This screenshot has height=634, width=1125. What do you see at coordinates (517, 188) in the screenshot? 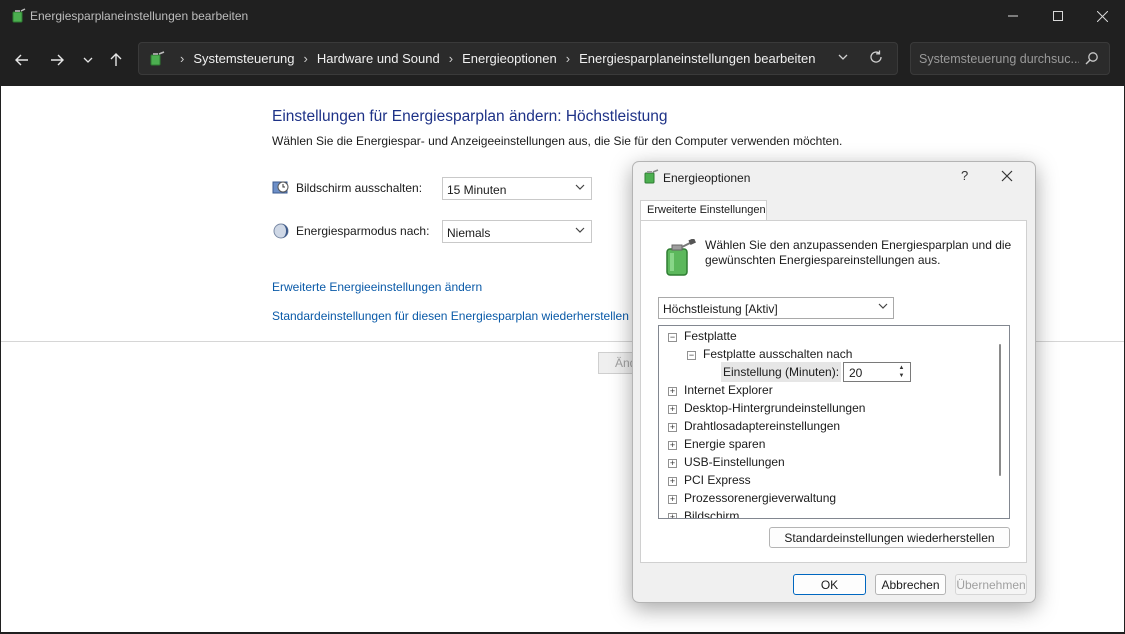
I see `display-off-select: 15 Minuten` at bounding box center [517, 188].